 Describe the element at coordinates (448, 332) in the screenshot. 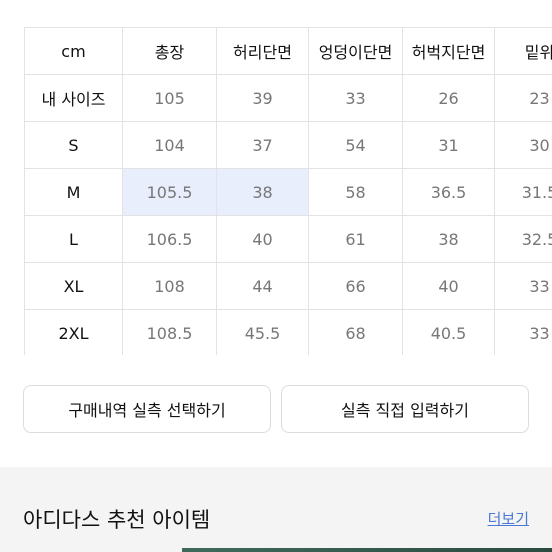

I see `table-cell: 40.5` at that location.